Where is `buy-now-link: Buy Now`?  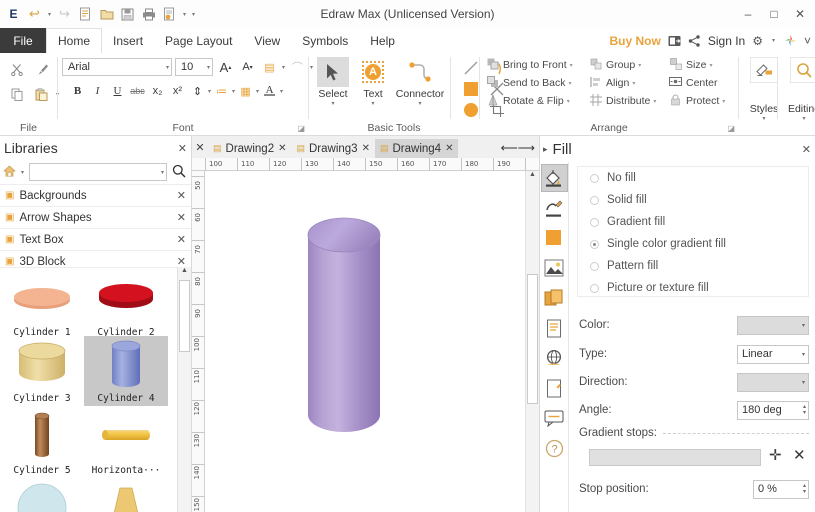 buy-now-link: Buy Now is located at coordinates (635, 41).